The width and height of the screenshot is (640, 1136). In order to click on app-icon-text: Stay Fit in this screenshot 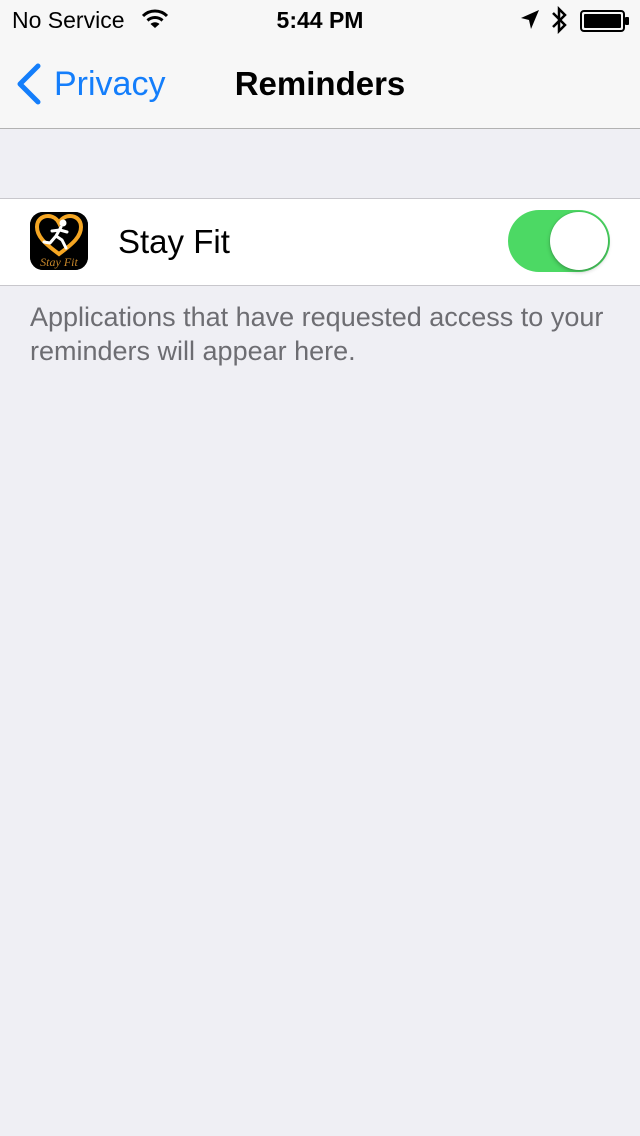, I will do `click(59, 262)`.